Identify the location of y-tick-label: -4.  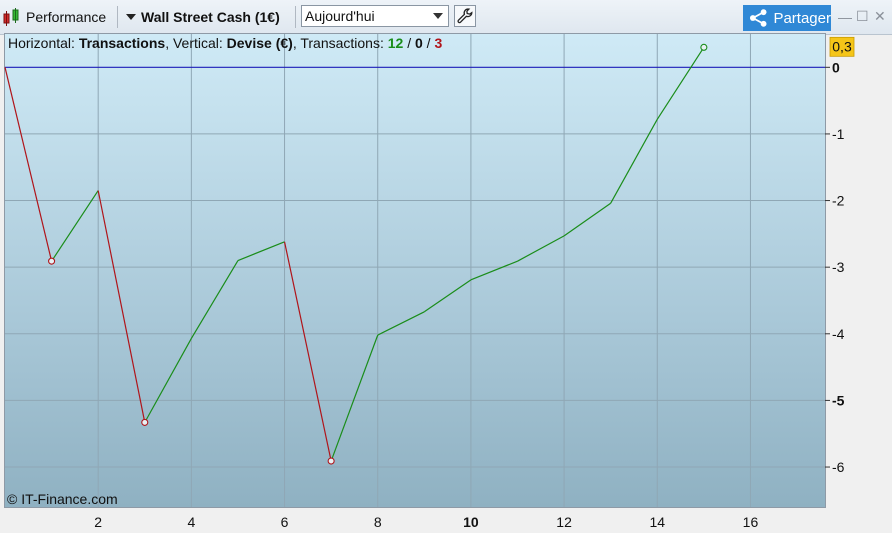
(838, 334).